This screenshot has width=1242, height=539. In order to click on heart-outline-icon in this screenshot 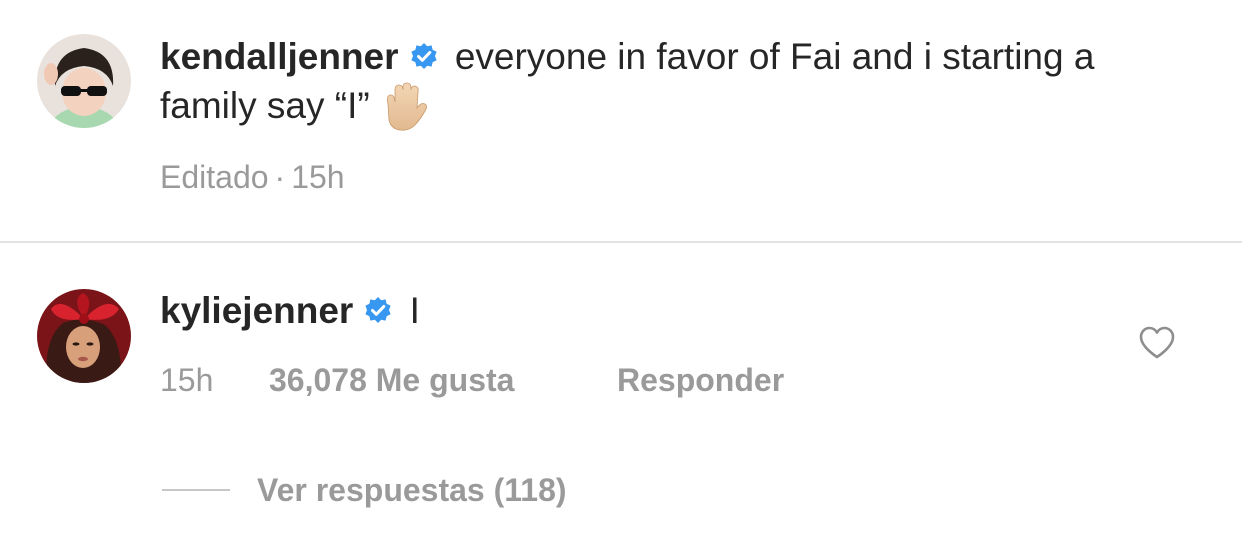, I will do `click(1157, 343)`.